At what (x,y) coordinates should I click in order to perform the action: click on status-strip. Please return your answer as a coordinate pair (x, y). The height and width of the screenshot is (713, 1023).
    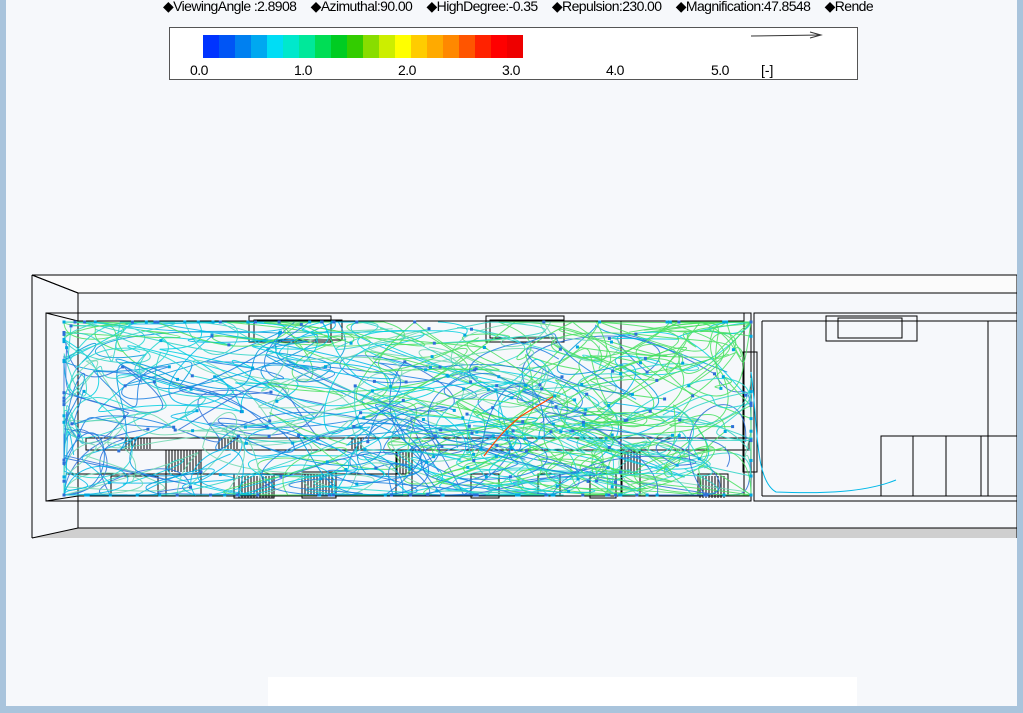
    Looking at the image, I should click on (562, 691).